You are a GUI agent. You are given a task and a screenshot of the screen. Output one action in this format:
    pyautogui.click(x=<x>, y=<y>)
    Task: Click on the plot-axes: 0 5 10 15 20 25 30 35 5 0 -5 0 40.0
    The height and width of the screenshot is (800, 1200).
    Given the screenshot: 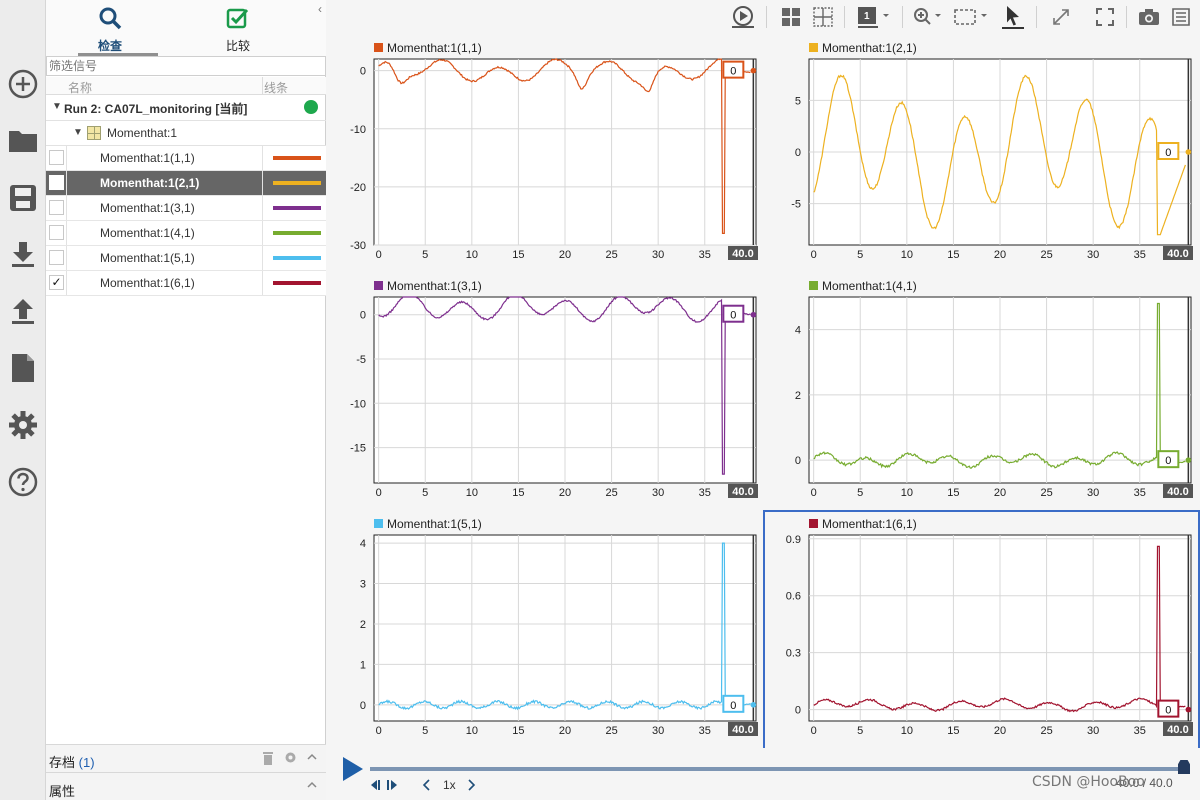 What is the action you would take?
    pyautogui.click(x=982, y=155)
    